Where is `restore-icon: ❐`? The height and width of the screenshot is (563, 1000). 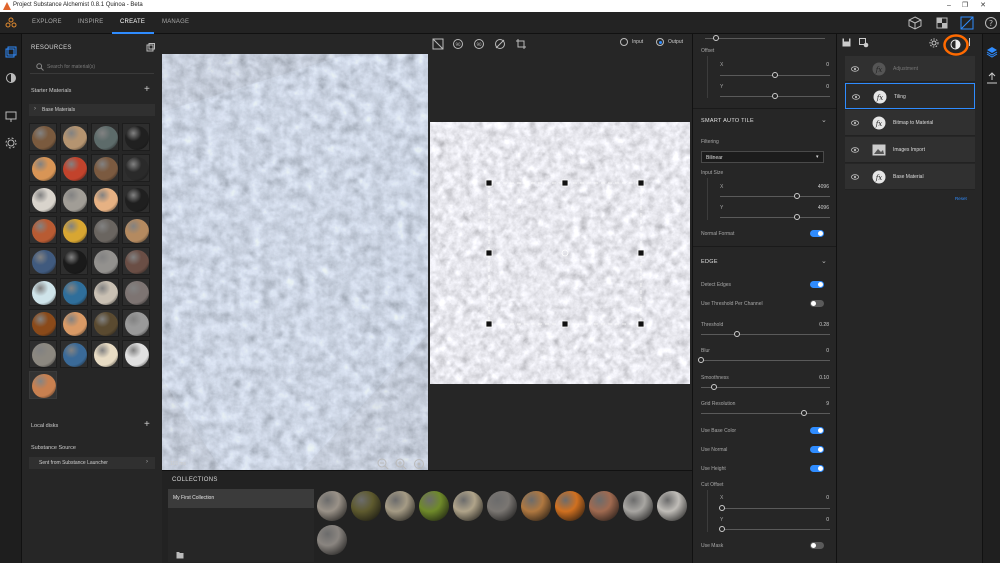 restore-icon: ❐ is located at coordinates (965, 6).